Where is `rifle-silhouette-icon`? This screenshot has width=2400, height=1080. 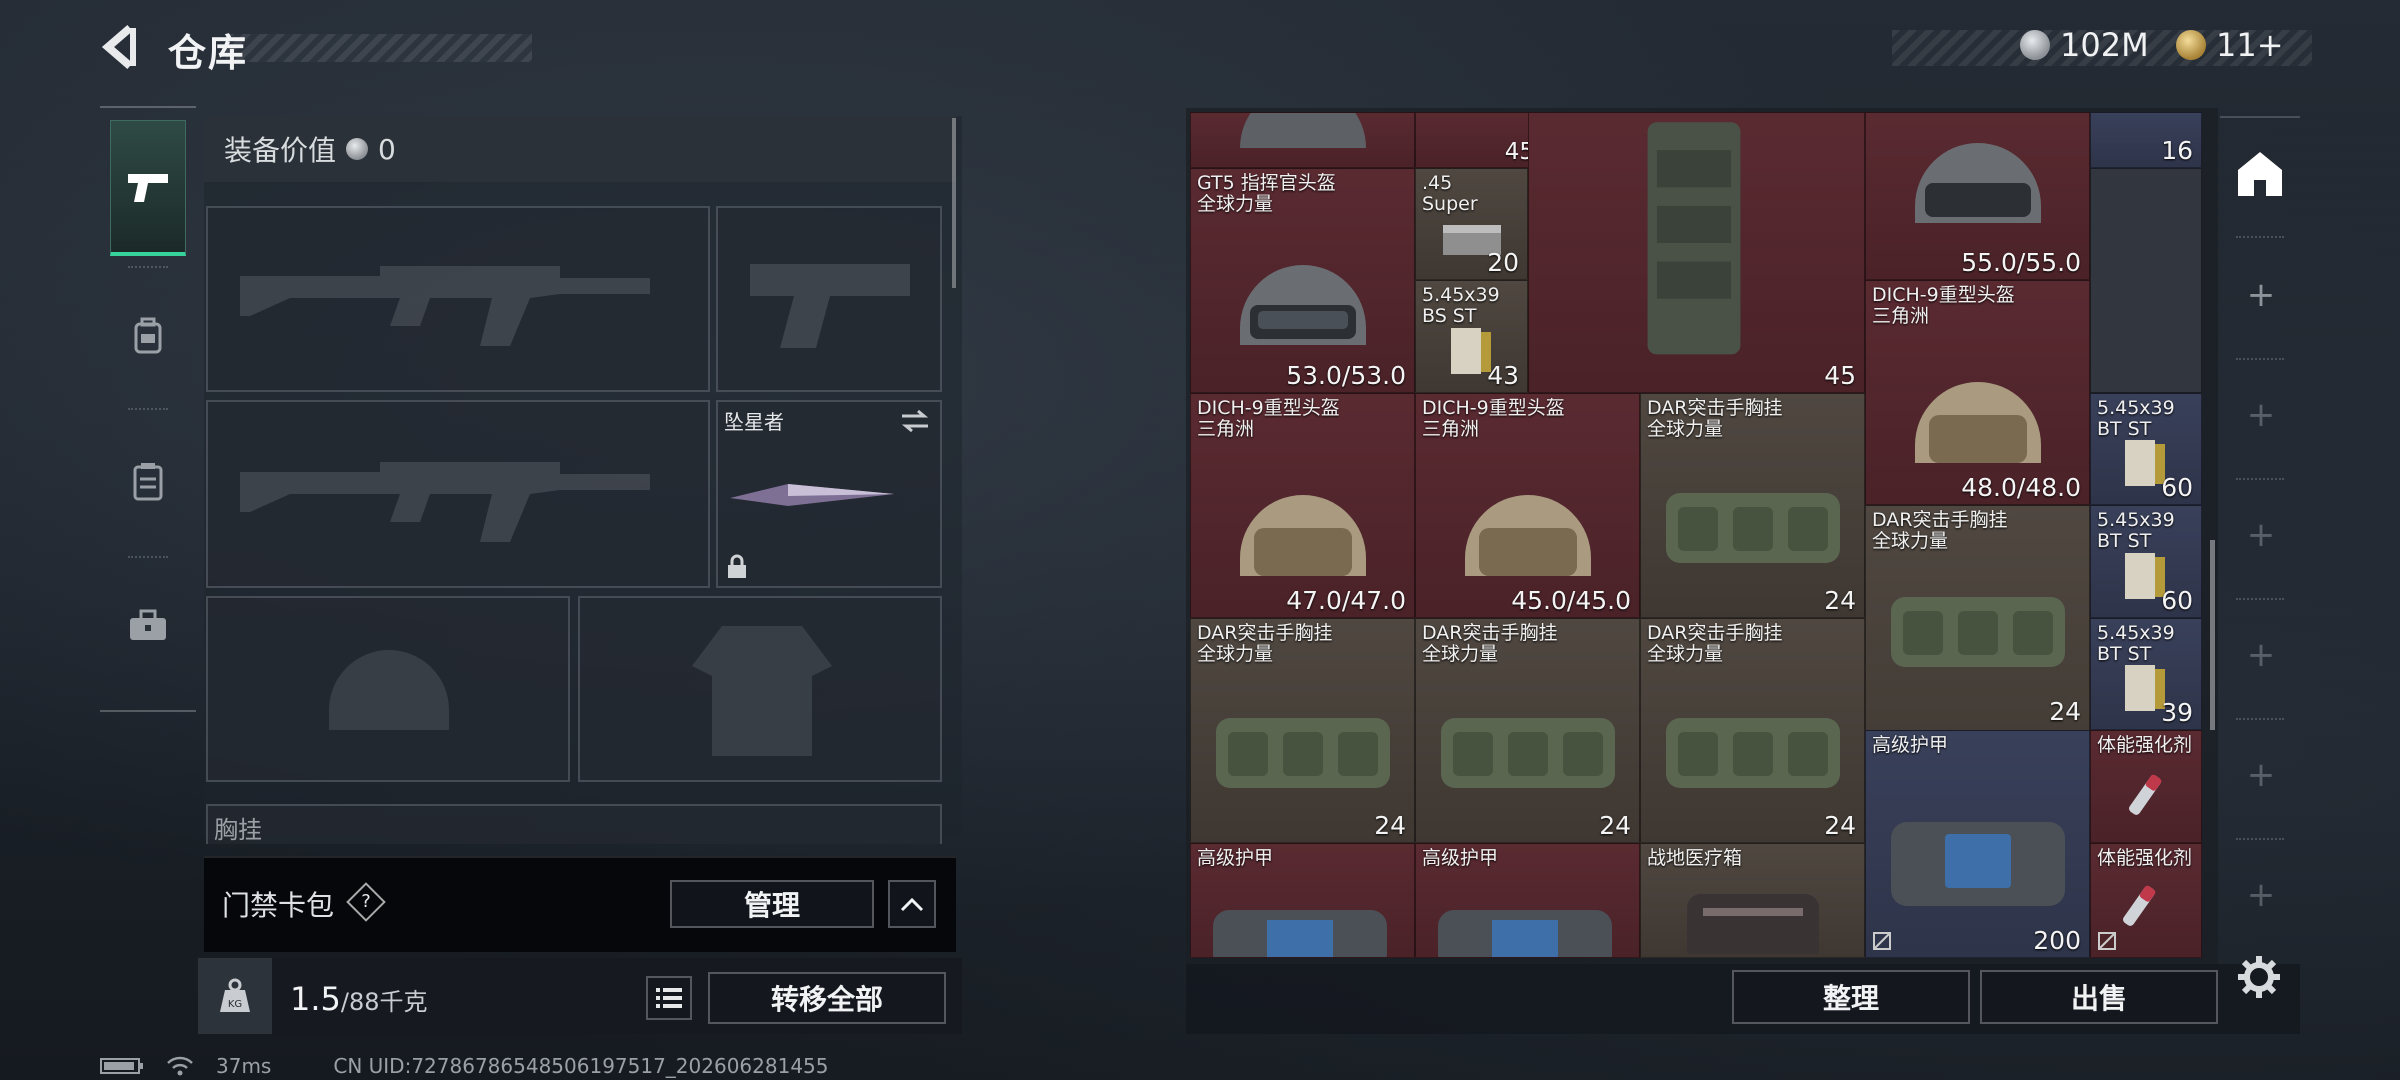
rifle-silhouette-icon is located at coordinates (445, 502).